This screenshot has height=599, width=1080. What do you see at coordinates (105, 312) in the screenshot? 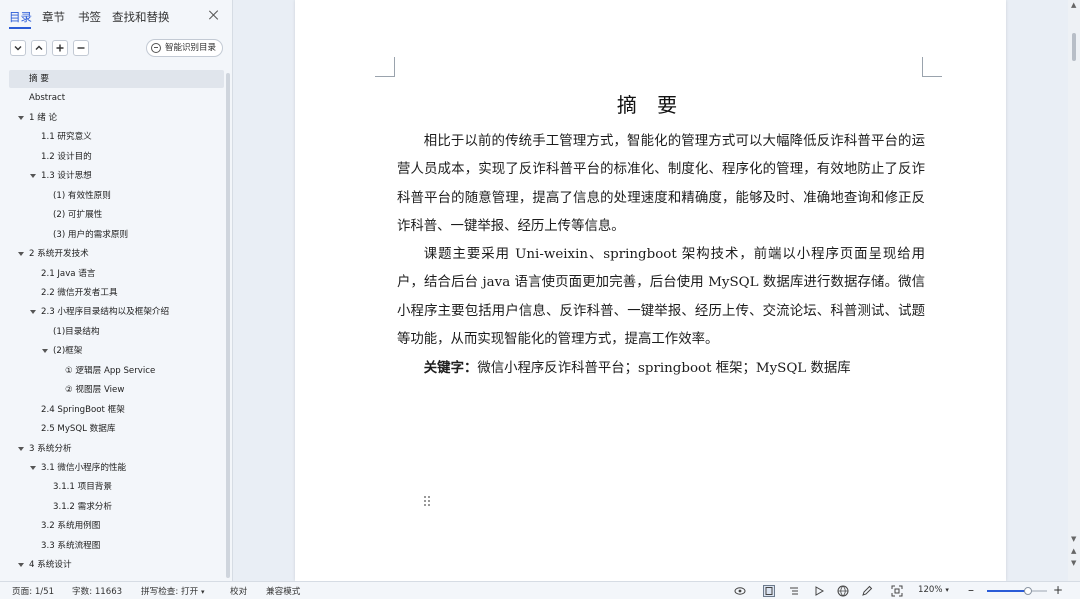
I see `toc-item-label: 2.3 小程序目录结构以及框架介绍` at bounding box center [105, 312].